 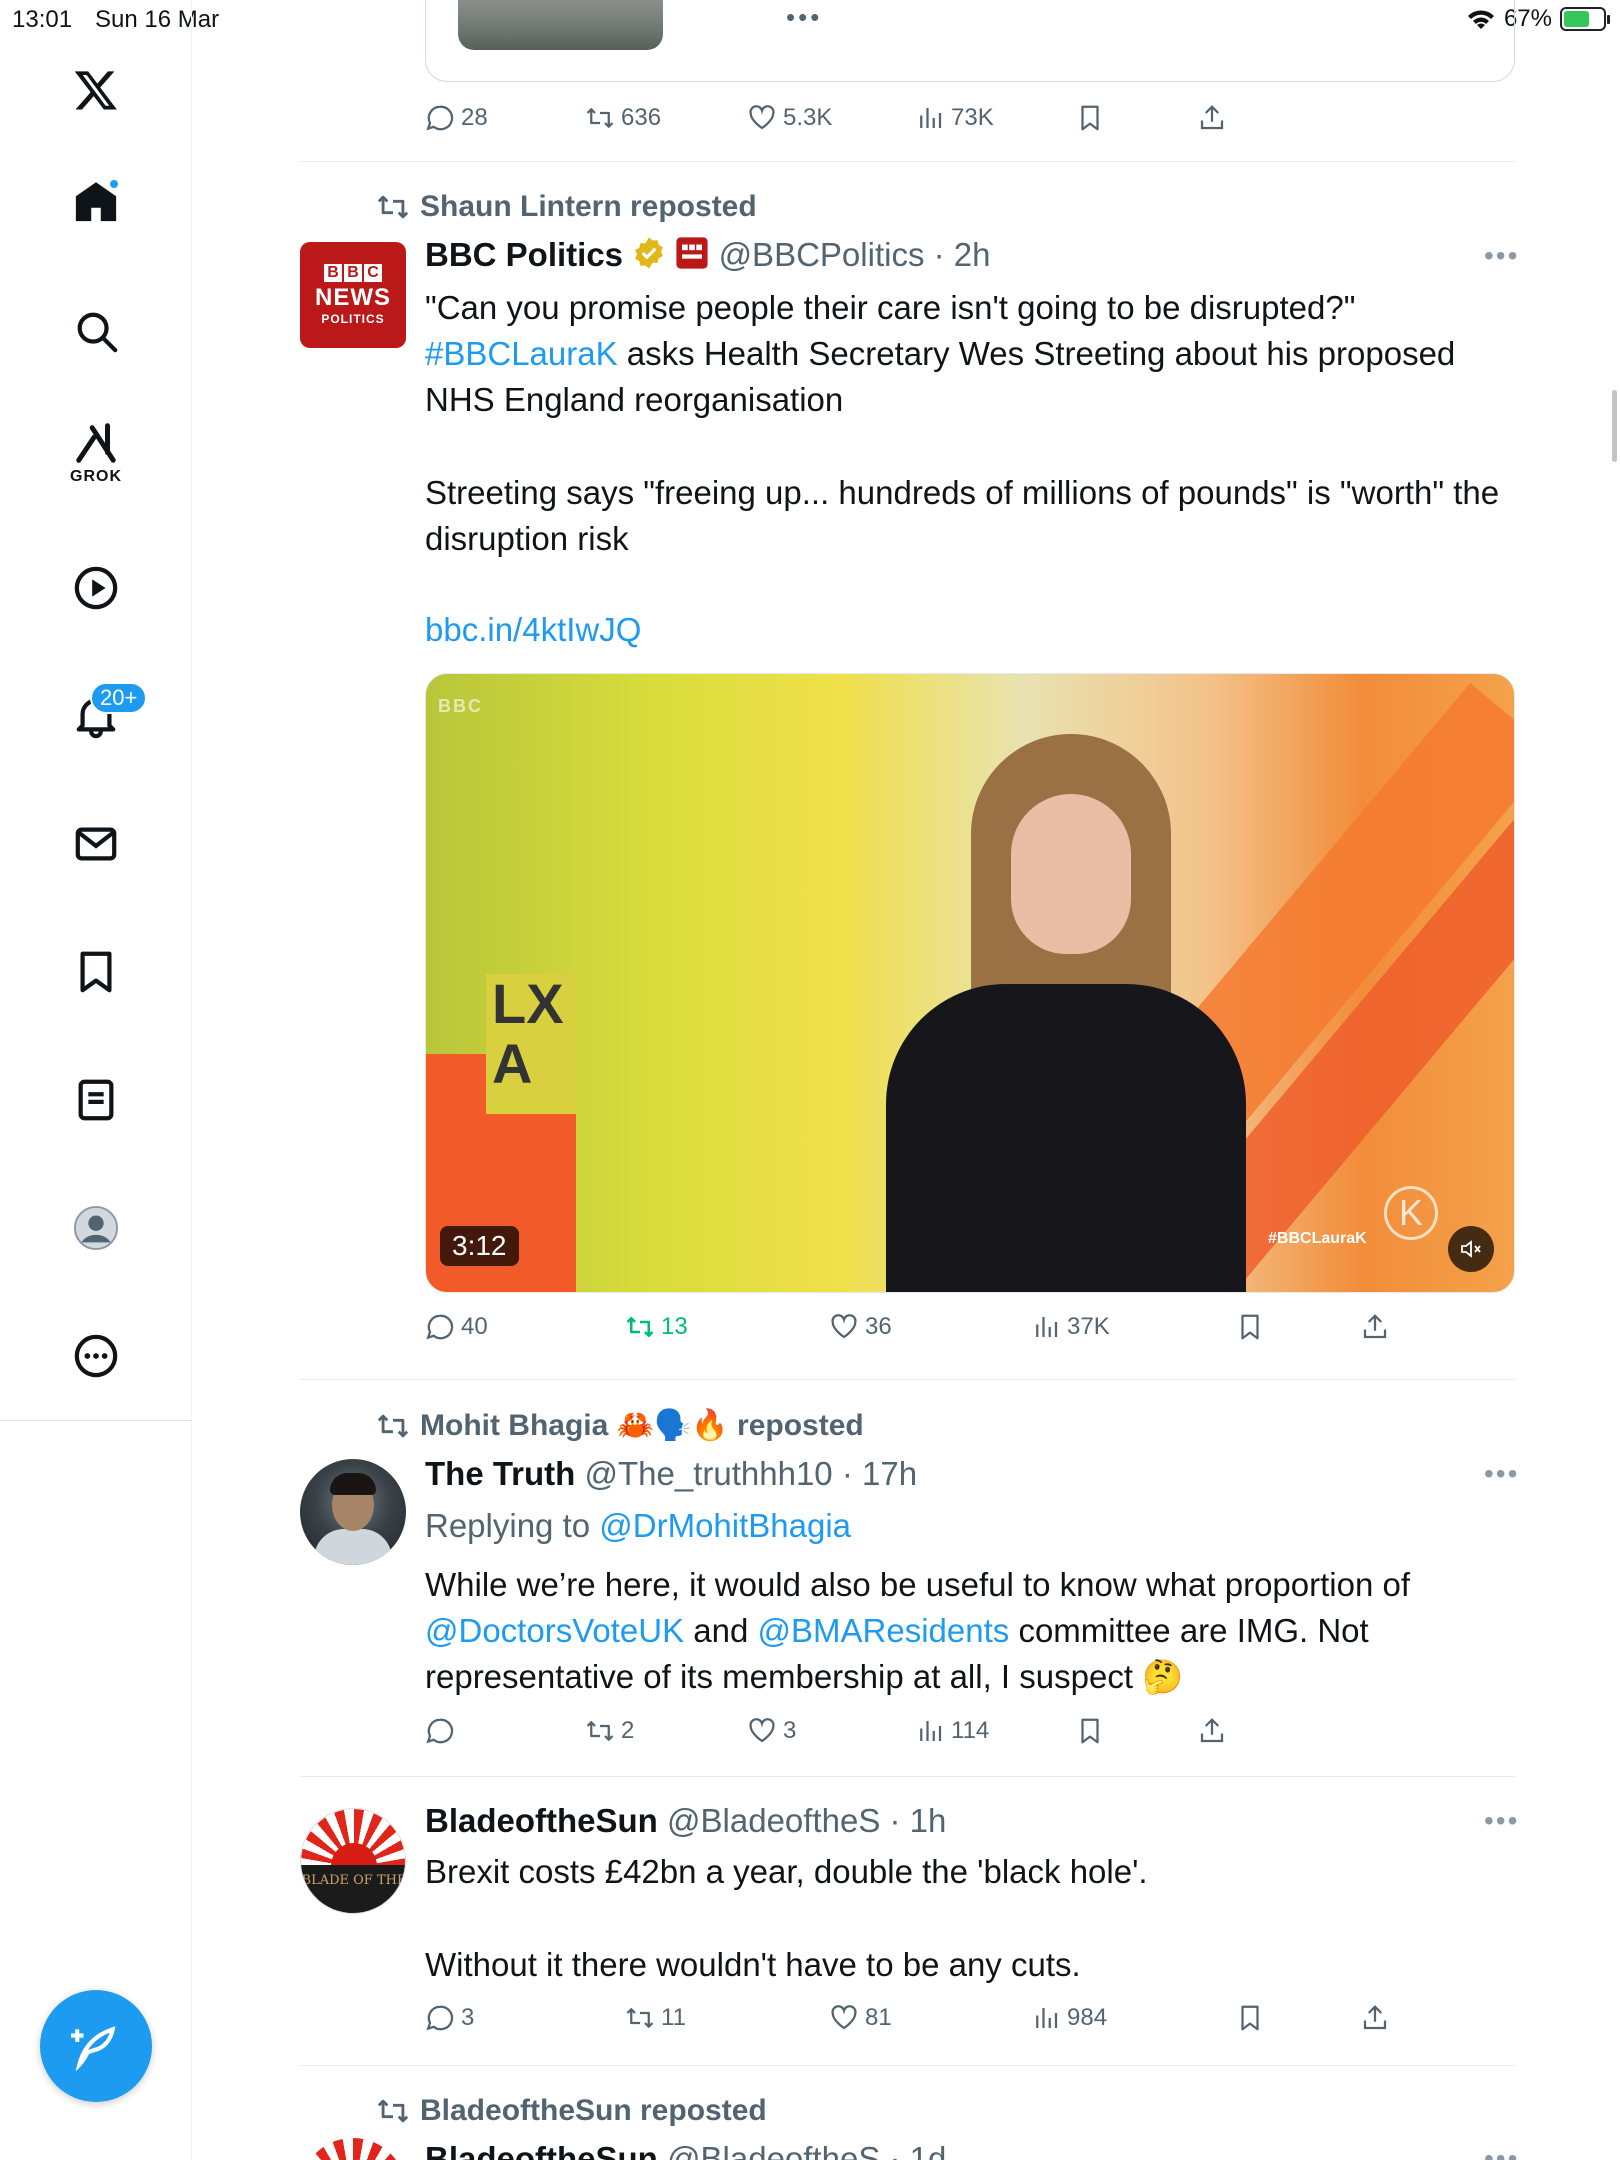 I want to click on repost-button: 13, so click(x=656, y=1327).